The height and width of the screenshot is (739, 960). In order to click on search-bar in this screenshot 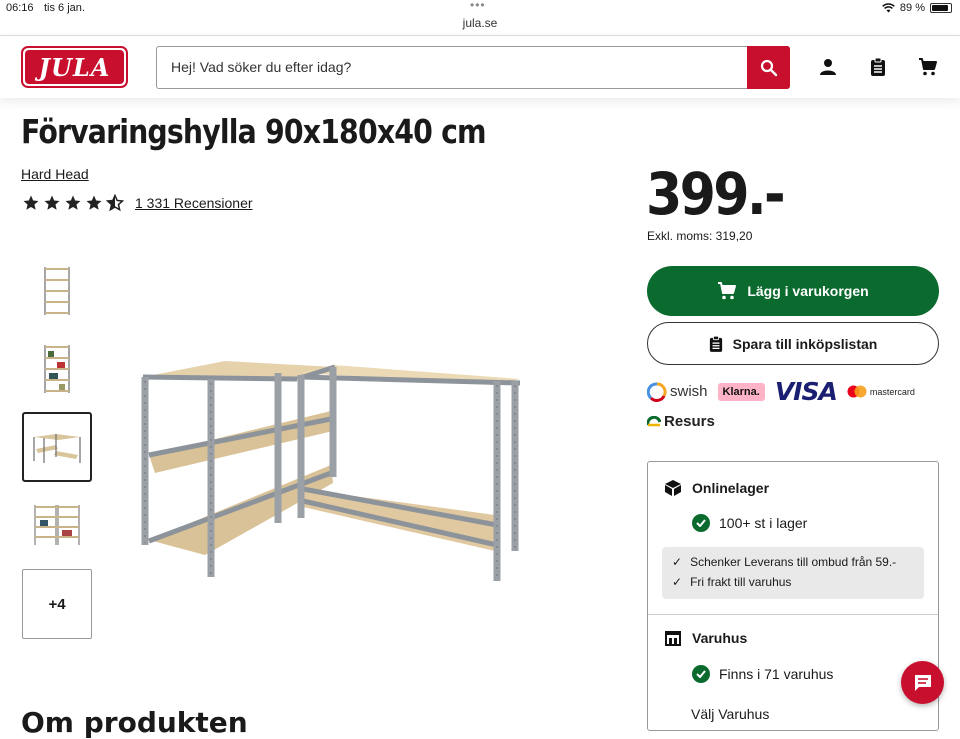, I will do `click(473, 67)`.